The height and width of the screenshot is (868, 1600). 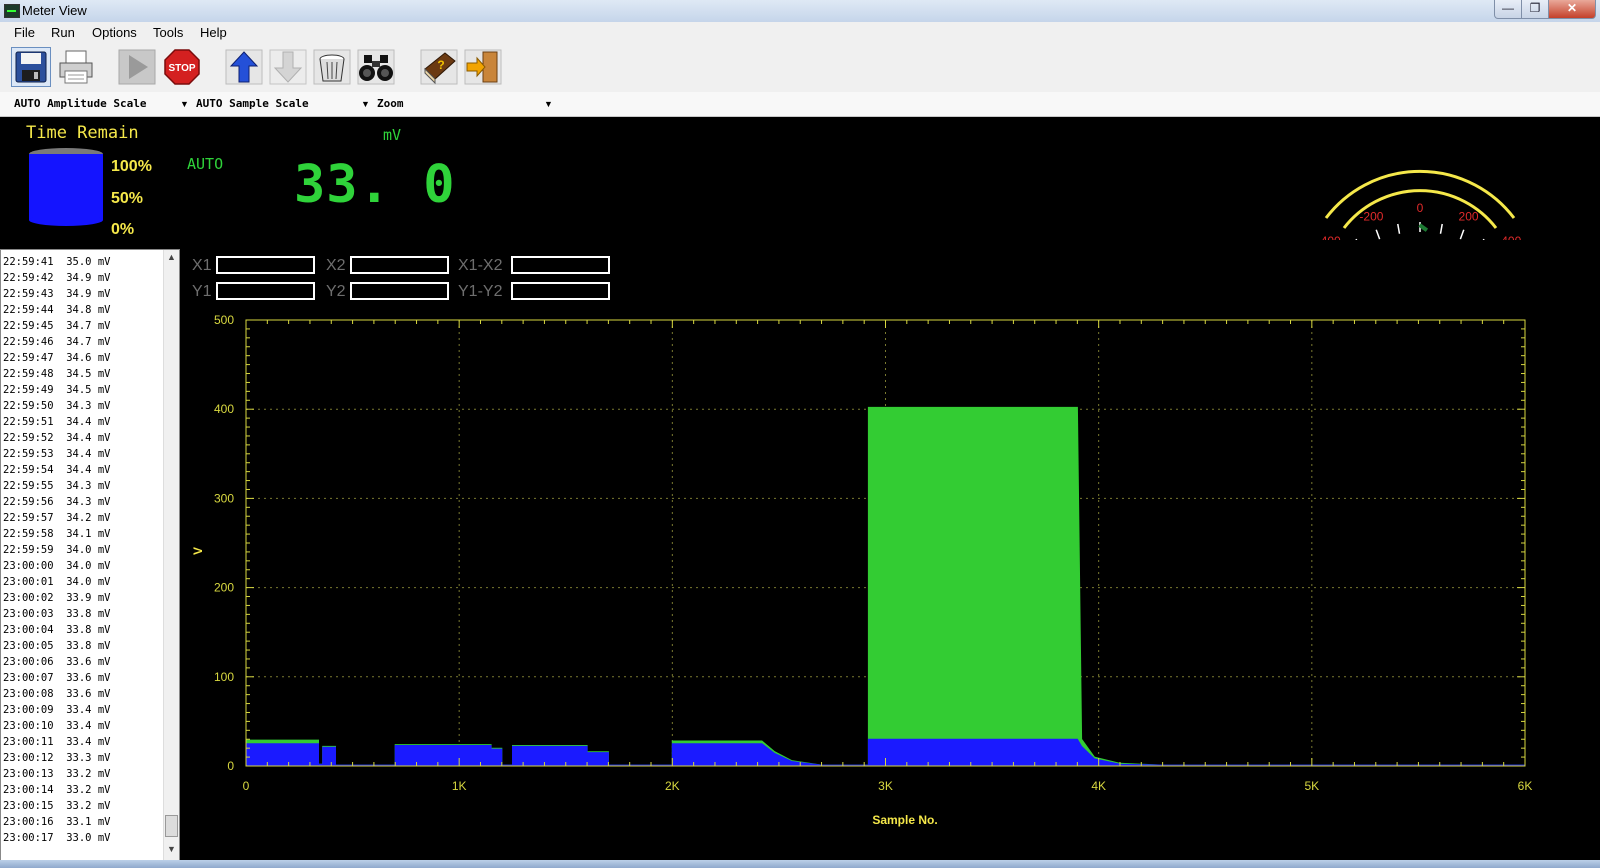 What do you see at coordinates (82, 598) in the screenshot?
I see `log-row: 23:00:02 33.9 mV` at bounding box center [82, 598].